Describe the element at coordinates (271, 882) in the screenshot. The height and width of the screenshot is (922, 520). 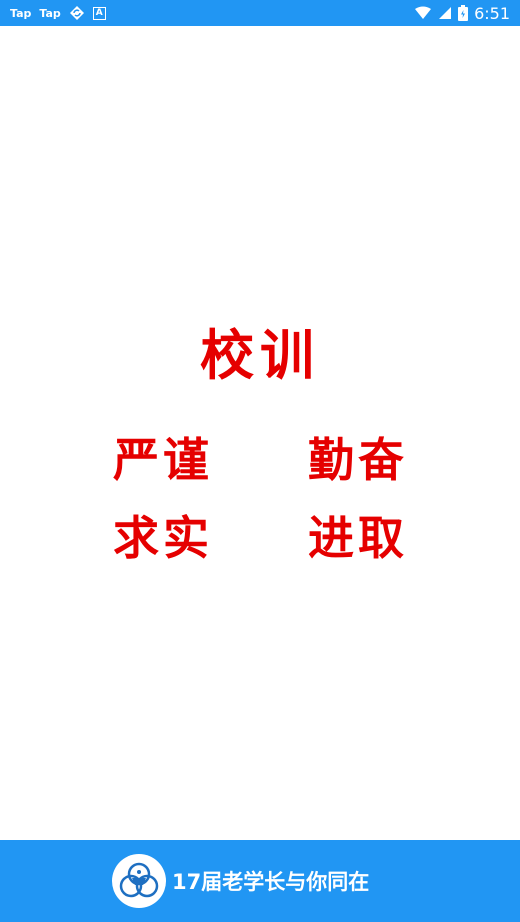
I see `brand-text: 17届老学长与你同在` at that location.